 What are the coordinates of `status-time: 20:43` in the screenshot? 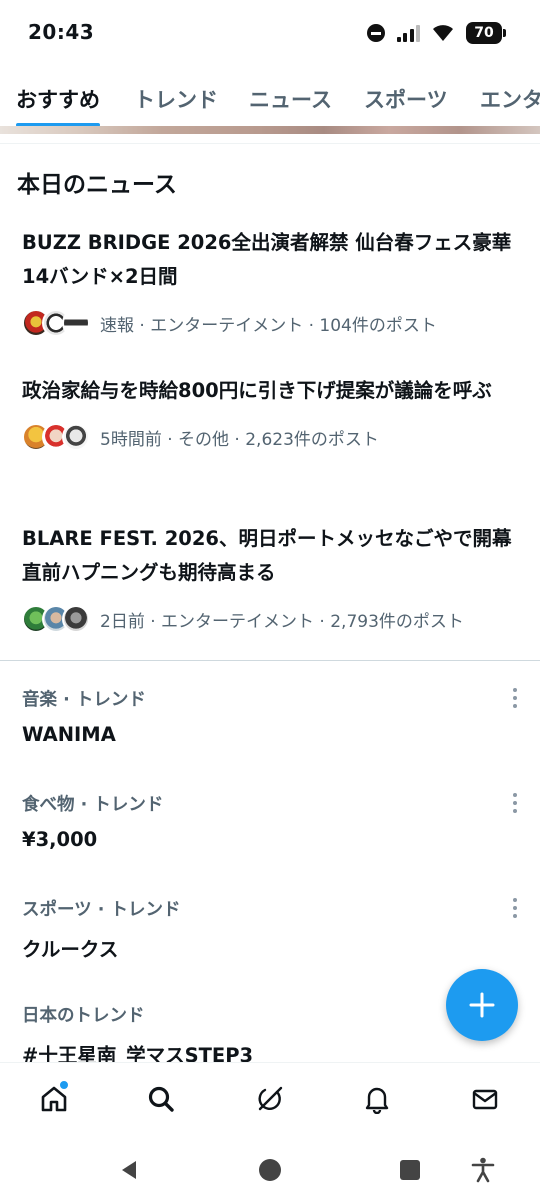 It's located at (61, 32).